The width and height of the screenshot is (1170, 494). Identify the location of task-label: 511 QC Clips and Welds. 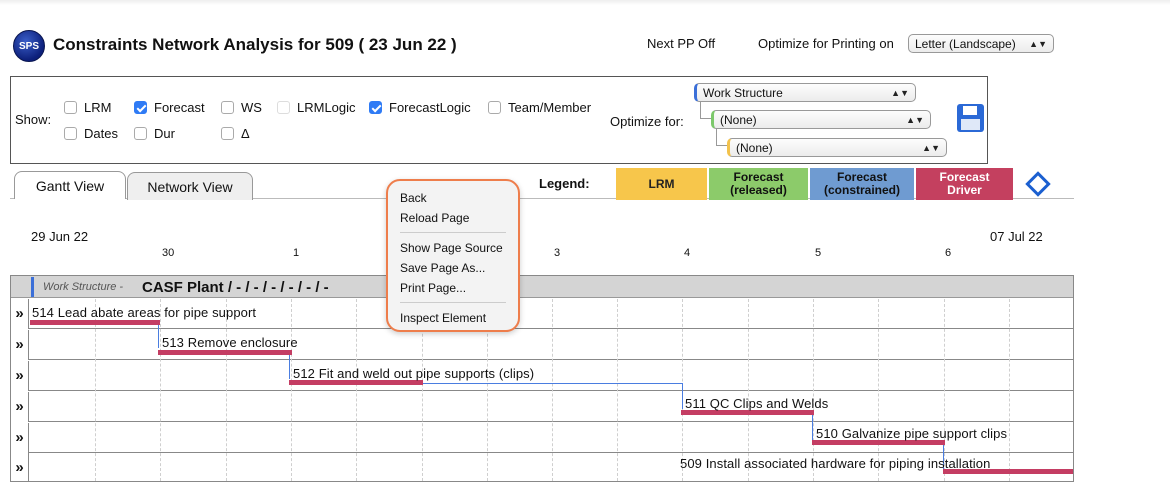
(757, 403).